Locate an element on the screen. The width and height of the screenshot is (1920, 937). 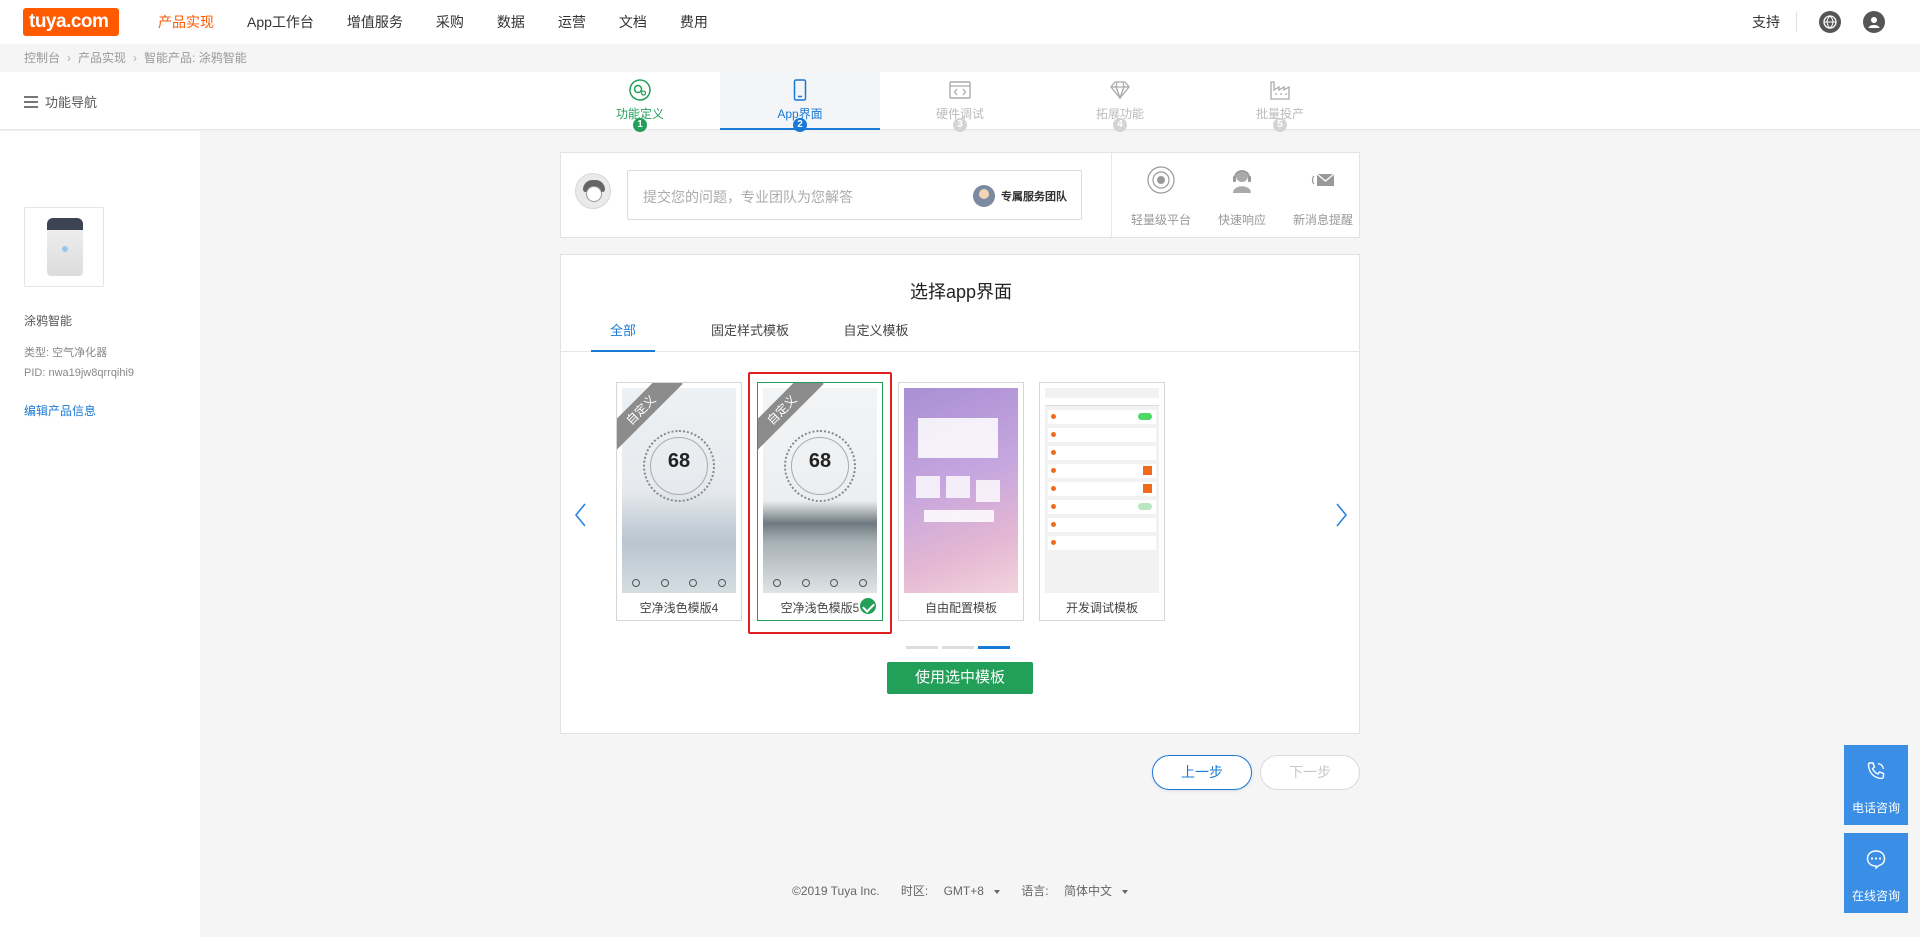
dedicated-team-label: 专属服务团队 is located at coordinates (1034, 197).